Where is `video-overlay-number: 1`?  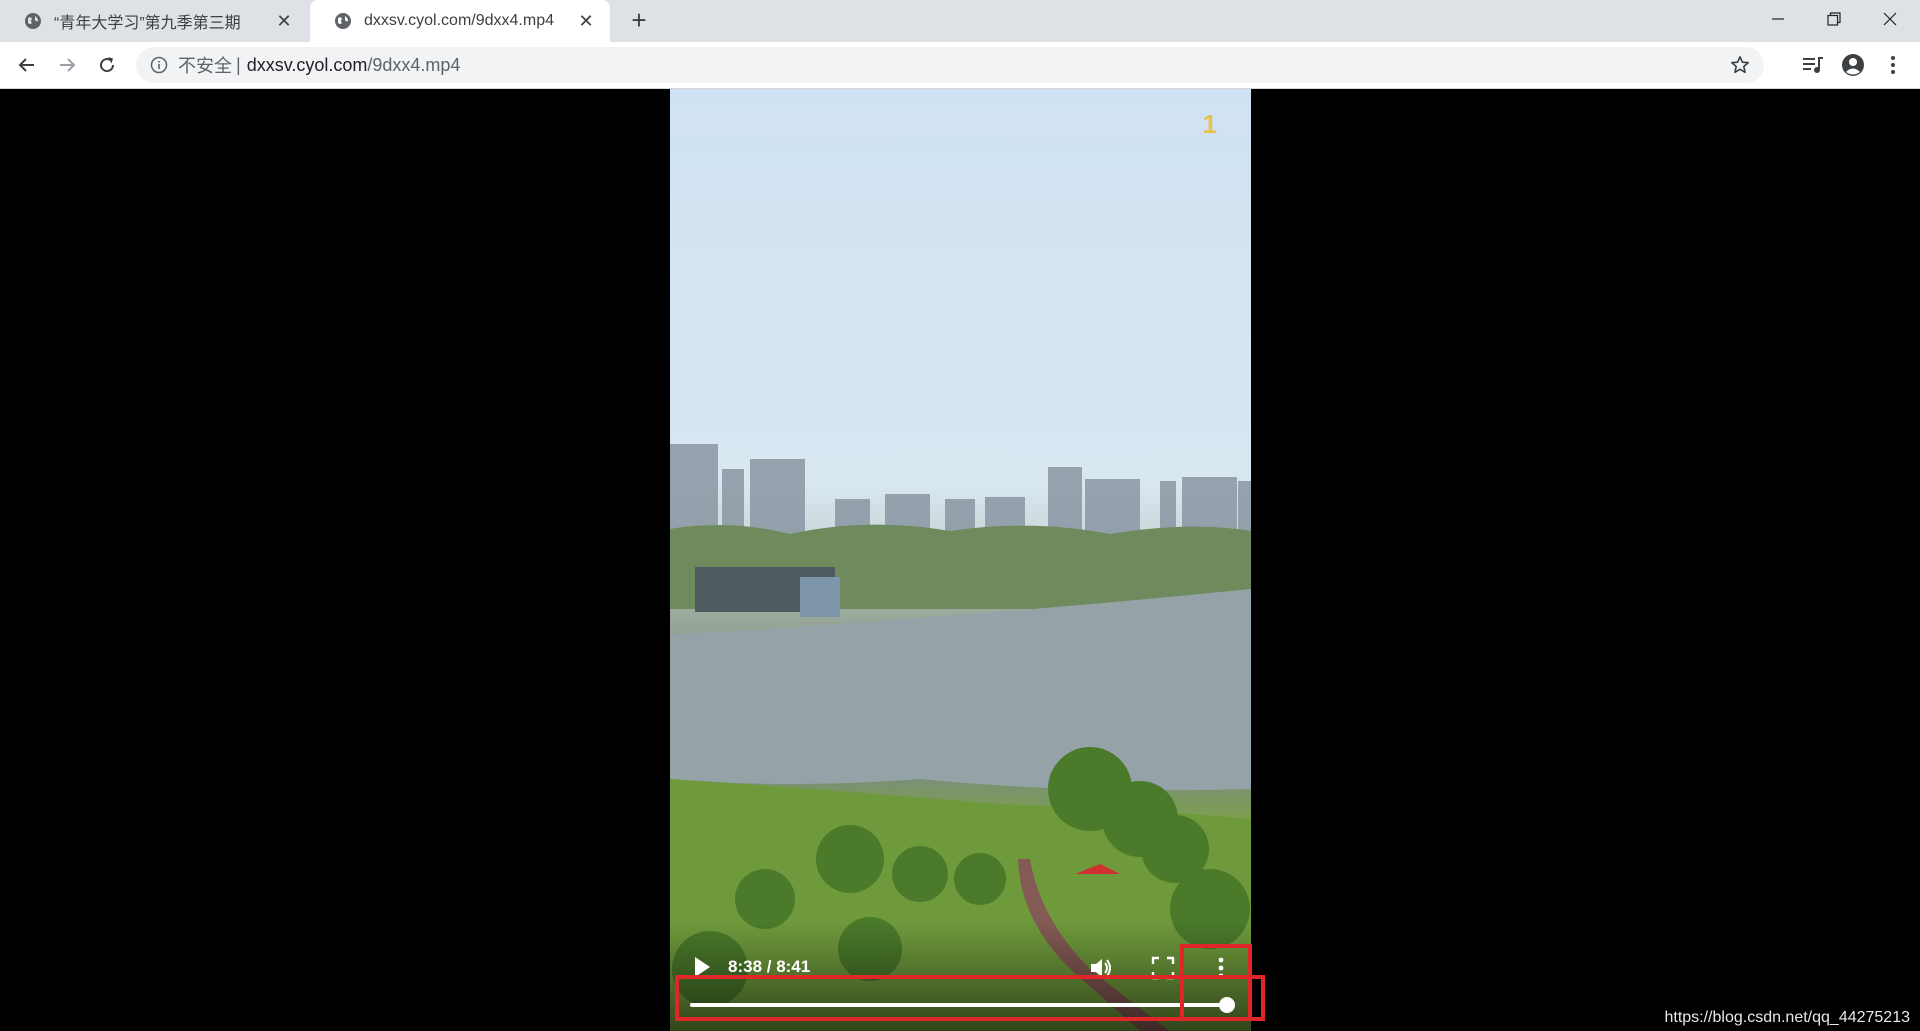
video-overlay-number: 1 is located at coordinates (1209, 124).